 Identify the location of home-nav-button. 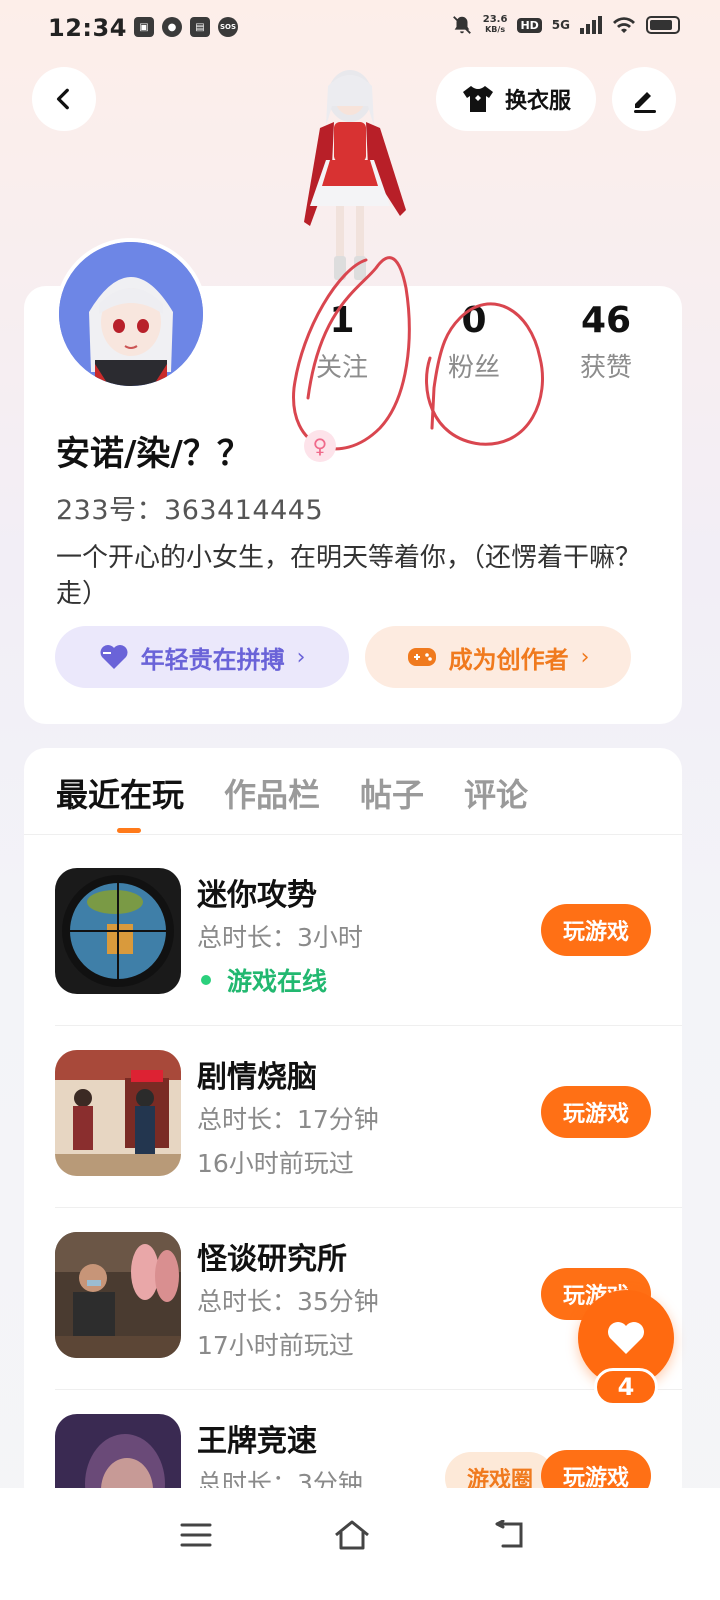
(352, 1535).